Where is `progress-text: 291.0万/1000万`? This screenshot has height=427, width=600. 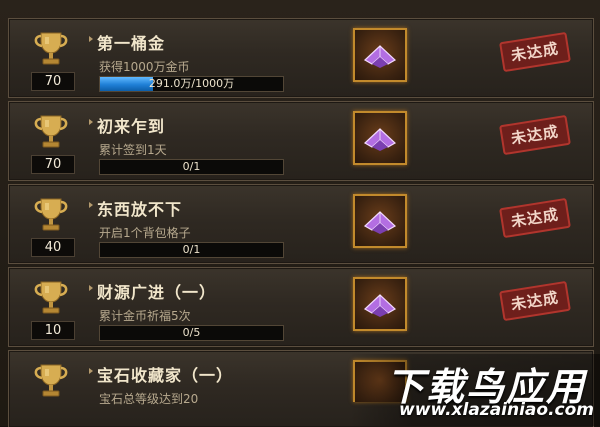 progress-text: 291.0万/1000万 is located at coordinates (191, 83).